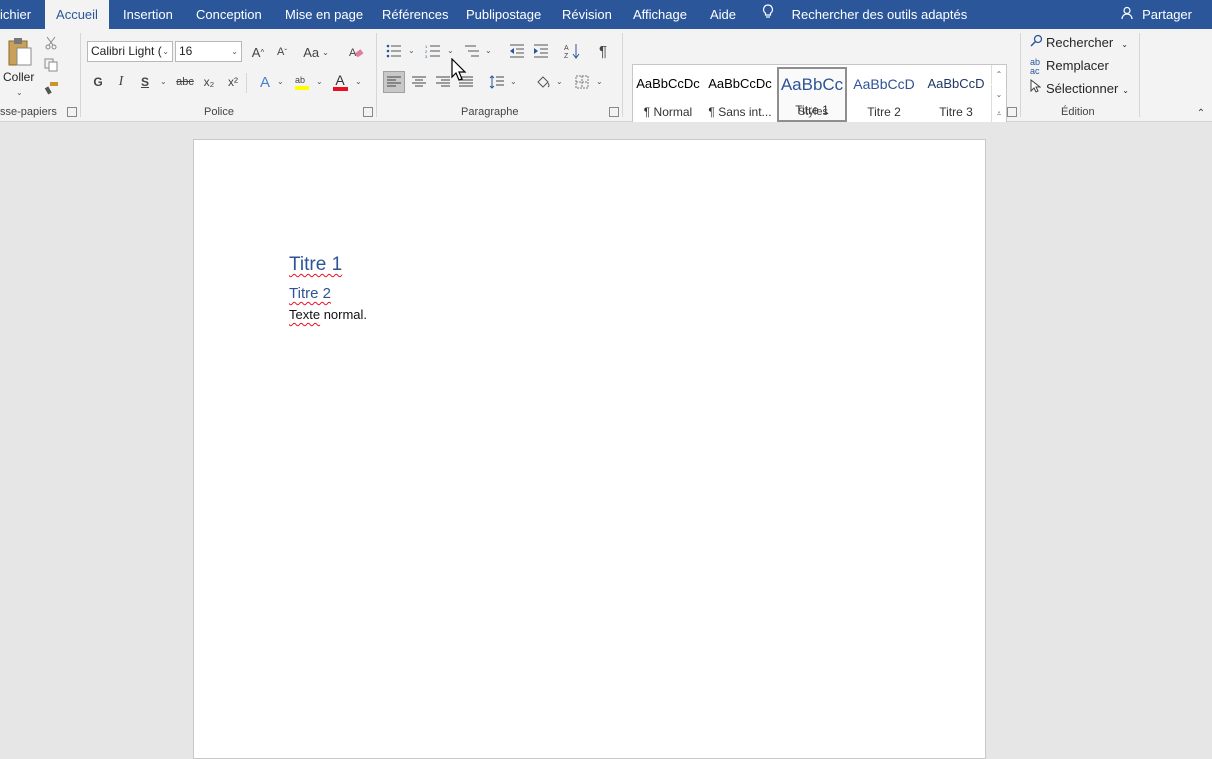 This screenshot has height=759, width=1212. What do you see at coordinates (185, 82) in the screenshot?
I see `strikethrough-button: abc` at bounding box center [185, 82].